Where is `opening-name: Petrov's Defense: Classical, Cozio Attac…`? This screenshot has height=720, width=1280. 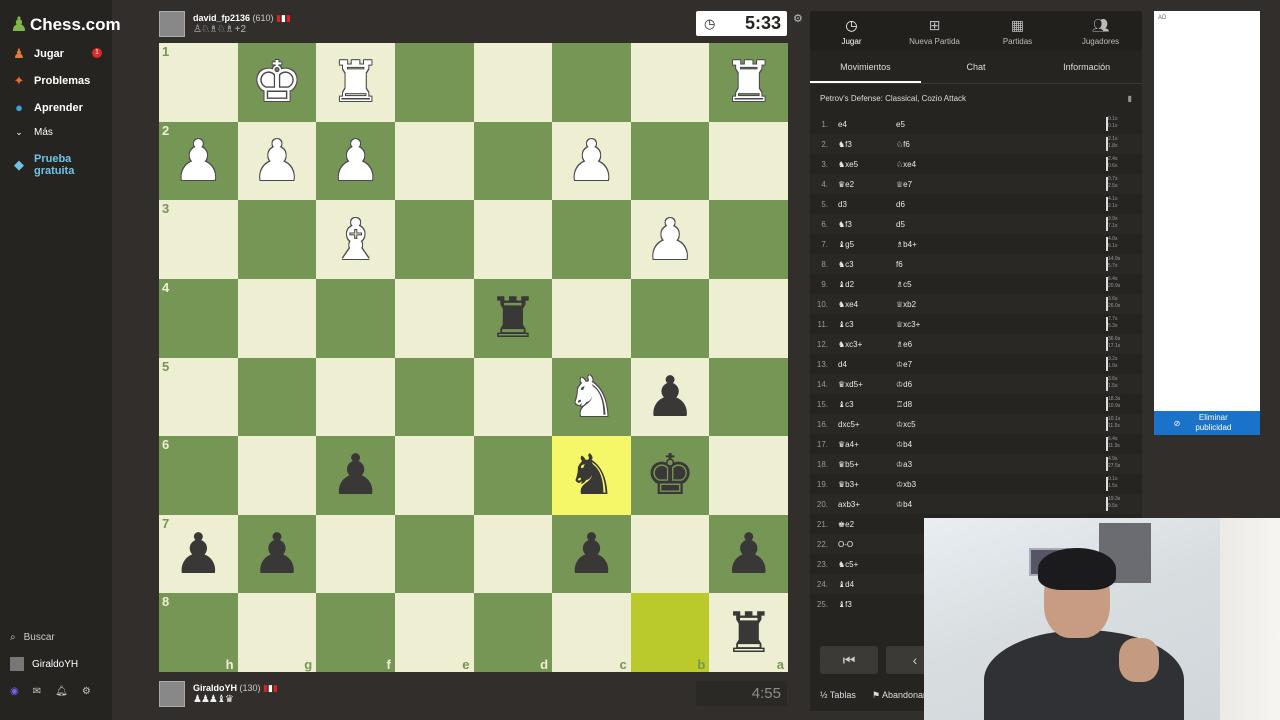 opening-name: Petrov's Defense: Classical, Cozio Attac… is located at coordinates (976, 99).